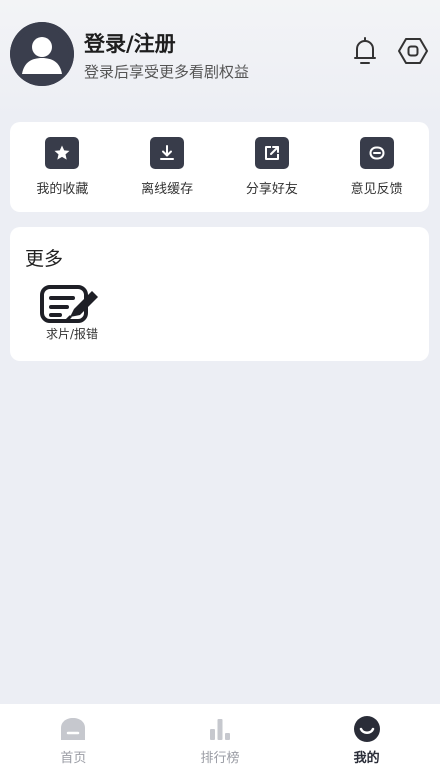 The image size is (440, 770). I want to click on offline-cache-label: 离线缓存, so click(167, 189).